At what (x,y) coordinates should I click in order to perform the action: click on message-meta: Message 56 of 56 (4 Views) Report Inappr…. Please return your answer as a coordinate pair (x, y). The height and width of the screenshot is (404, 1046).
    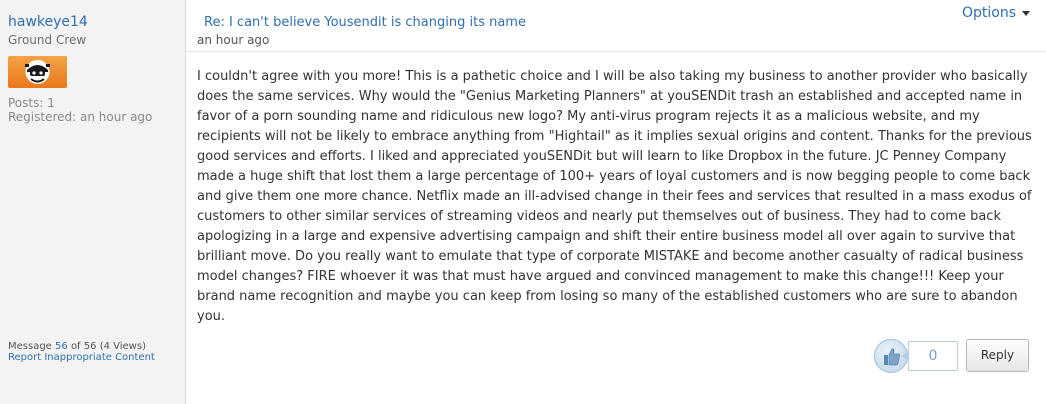
    Looking at the image, I should click on (81, 352).